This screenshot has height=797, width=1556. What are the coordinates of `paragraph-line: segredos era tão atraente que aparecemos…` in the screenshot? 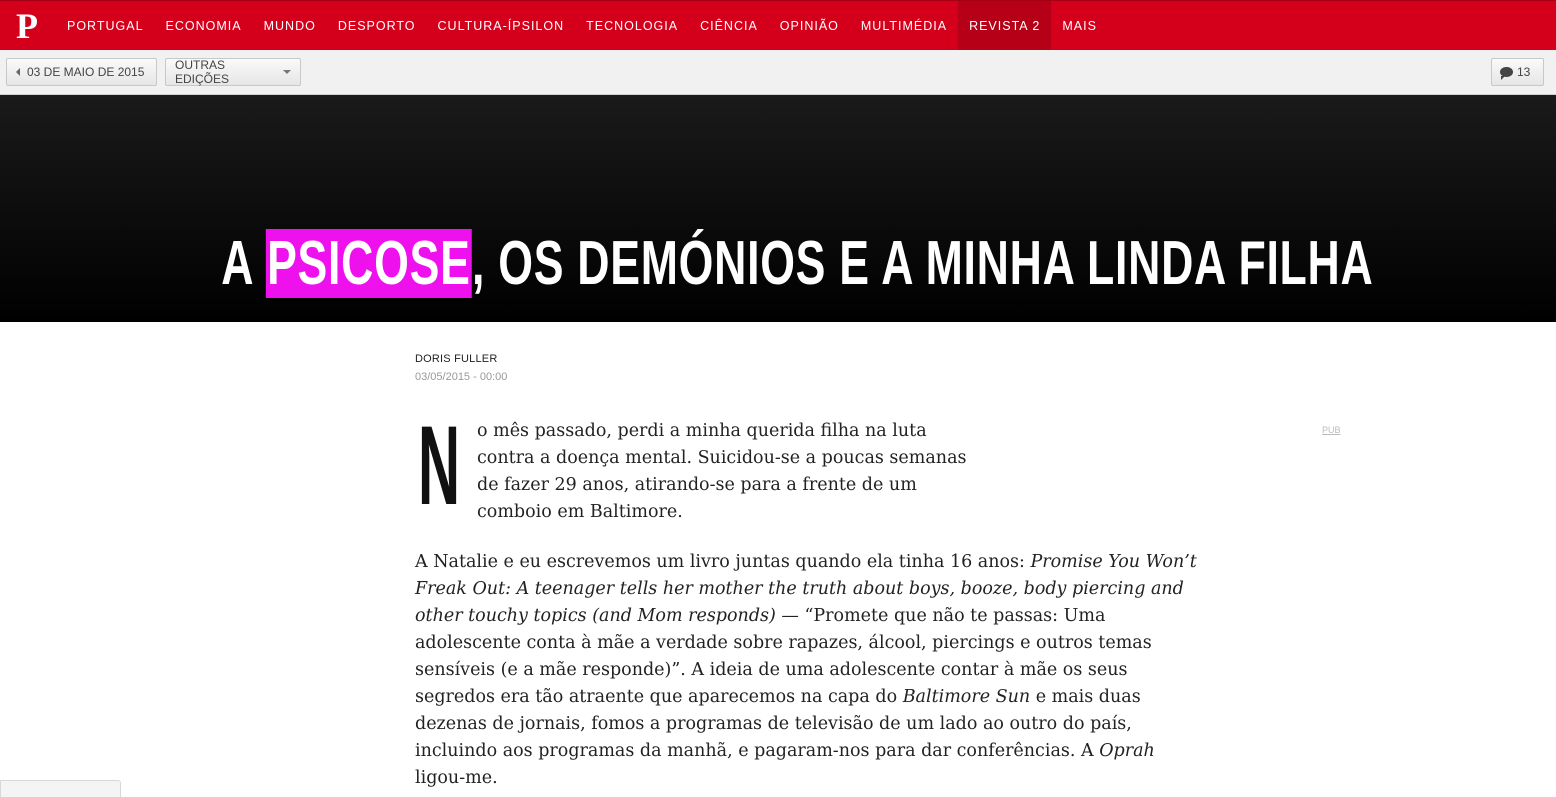 It's located at (822, 697).